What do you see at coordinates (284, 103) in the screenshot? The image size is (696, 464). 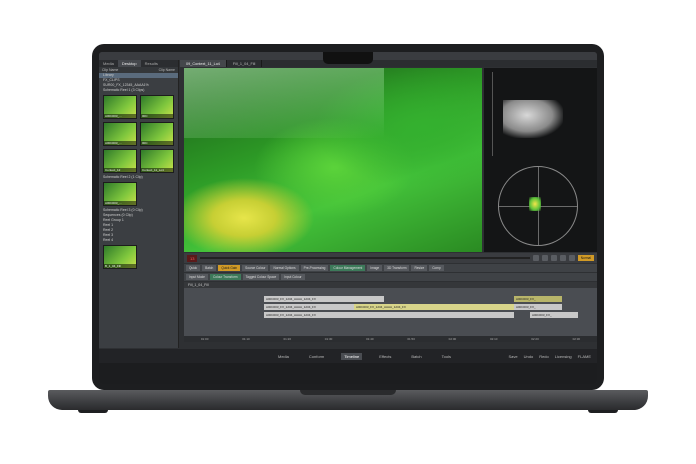 I see `viewer-image-highlight` at bounding box center [284, 103].